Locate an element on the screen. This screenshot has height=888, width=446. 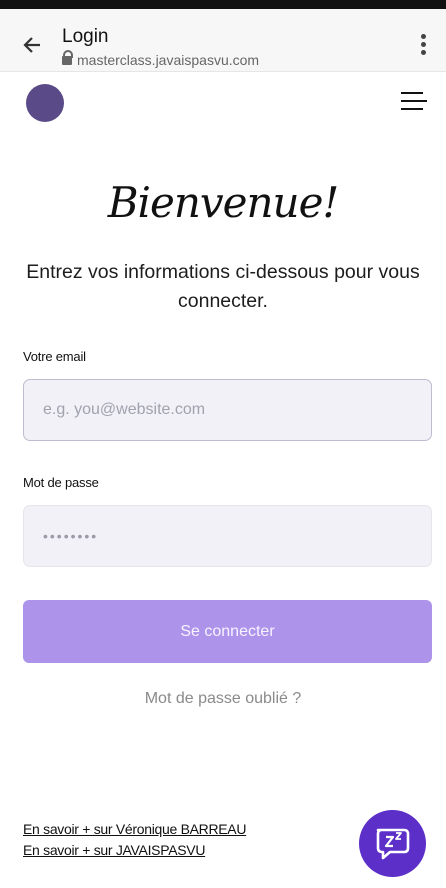
url-text: masterclass.javaispasvu.com is located at coordinates (168, 60).